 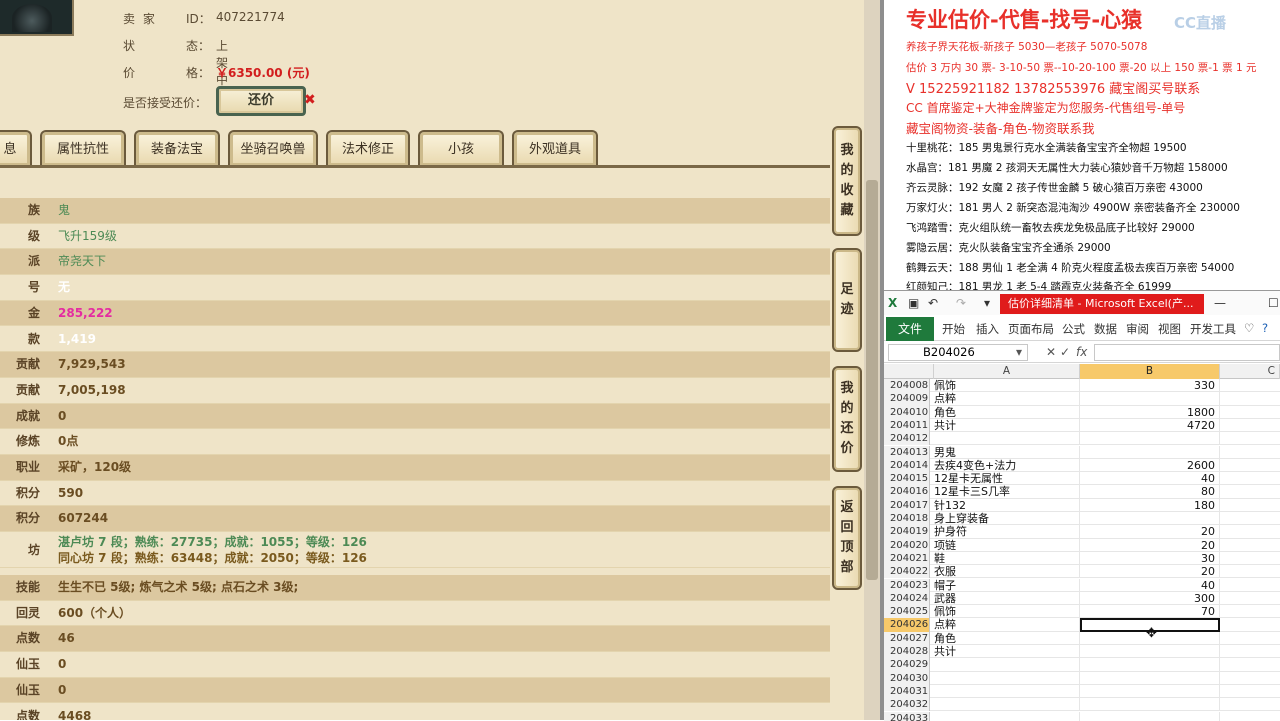 I want to click on row-number: 204015, so click(x=907, y=478).